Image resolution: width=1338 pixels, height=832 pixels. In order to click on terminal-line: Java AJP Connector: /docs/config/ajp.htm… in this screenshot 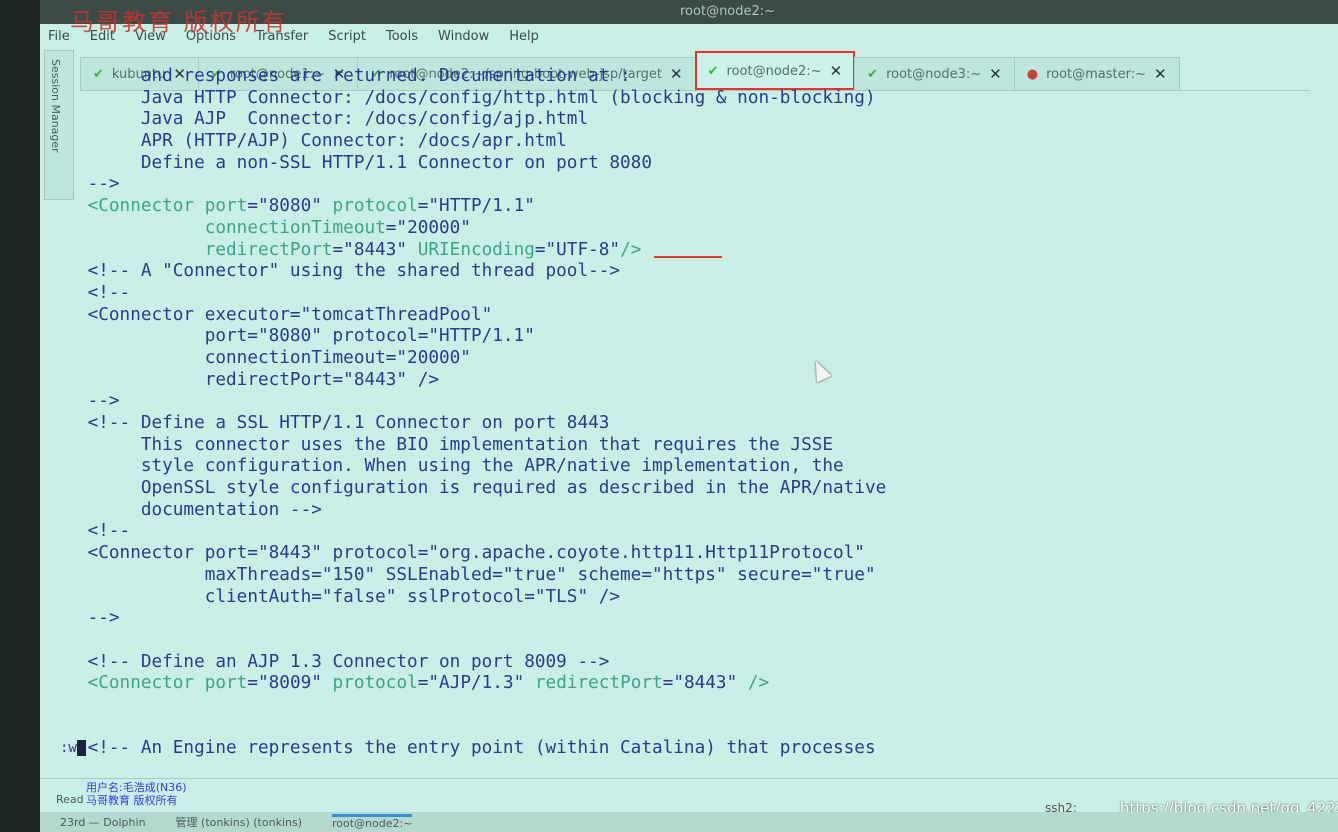, I will do `click(665, 120)`.